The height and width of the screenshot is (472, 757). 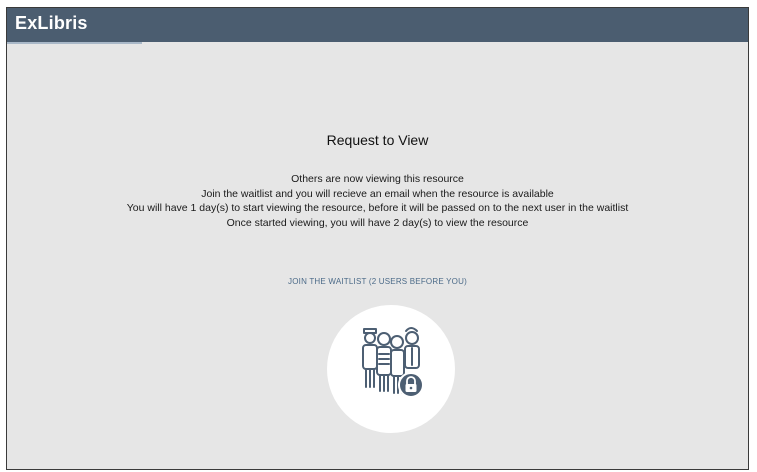 What do you see at coordinates (377, 25) in the screenshot?
I see `header-bar: ExLibris` at bounding box center [377, 25].